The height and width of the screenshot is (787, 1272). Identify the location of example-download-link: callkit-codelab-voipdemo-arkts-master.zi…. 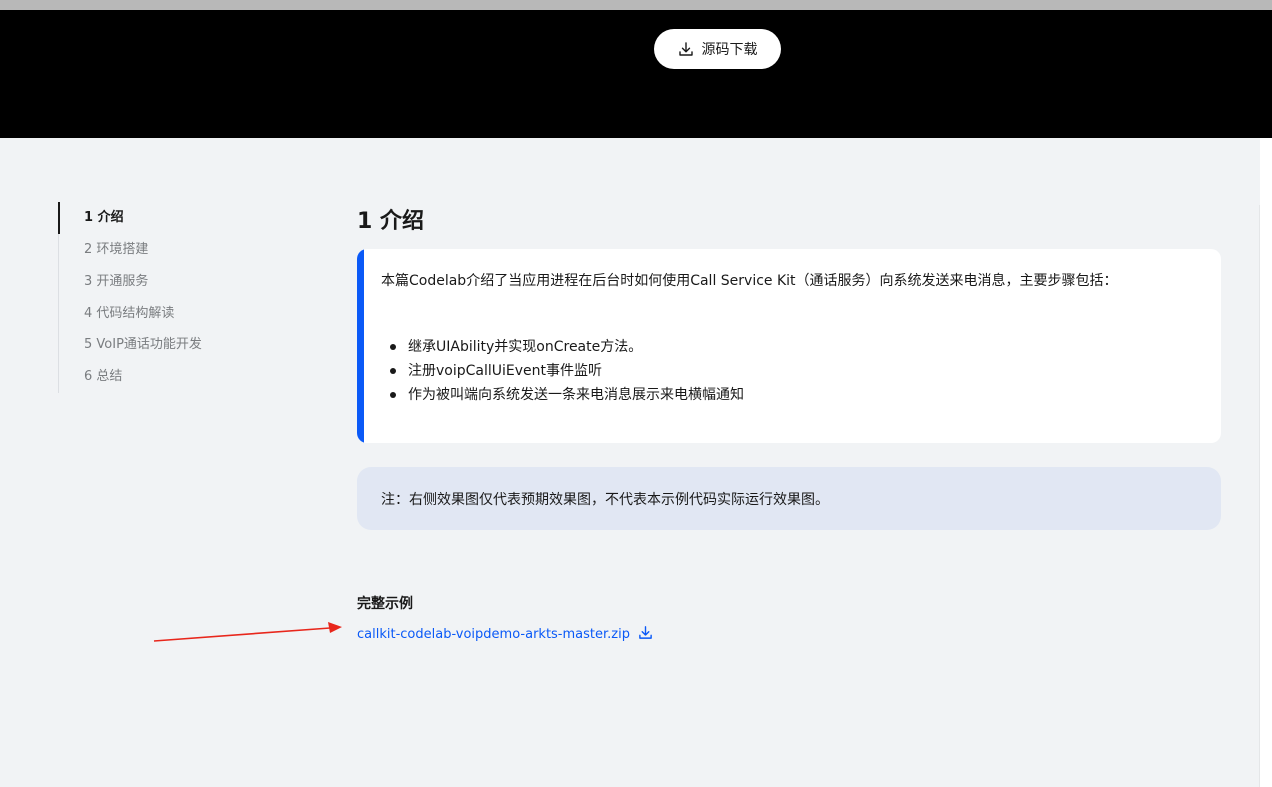
(505, 634).